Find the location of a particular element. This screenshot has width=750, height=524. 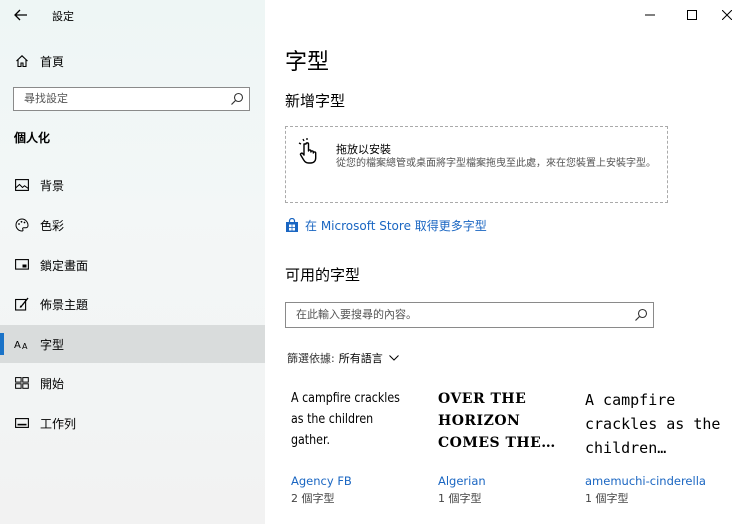

microsoft-store-link: 在 Microsoft Store 取得更多字型 is located at coordinates (386, 225).